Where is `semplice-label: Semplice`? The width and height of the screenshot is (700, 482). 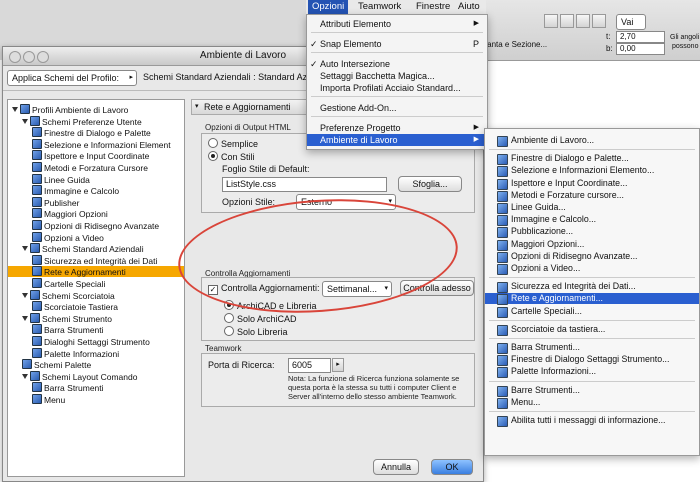 semplice-label: Semplice is located at coordinates (240, 144).